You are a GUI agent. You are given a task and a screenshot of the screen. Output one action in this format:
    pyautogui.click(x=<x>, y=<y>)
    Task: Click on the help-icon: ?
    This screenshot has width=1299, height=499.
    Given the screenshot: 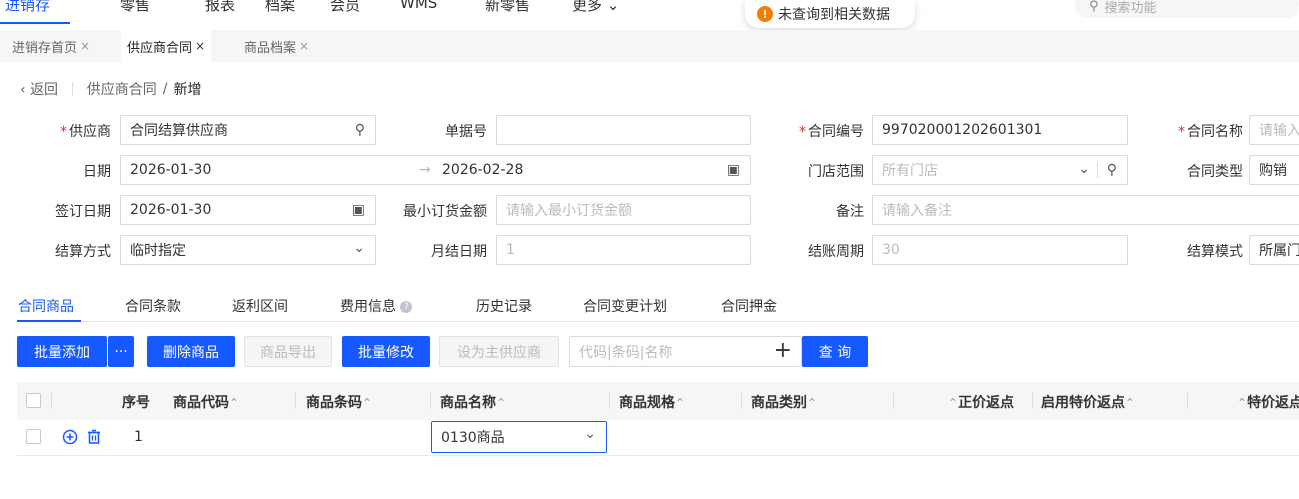 What is the action you would take?
    pyautogui.click(x=406, y=307)
    